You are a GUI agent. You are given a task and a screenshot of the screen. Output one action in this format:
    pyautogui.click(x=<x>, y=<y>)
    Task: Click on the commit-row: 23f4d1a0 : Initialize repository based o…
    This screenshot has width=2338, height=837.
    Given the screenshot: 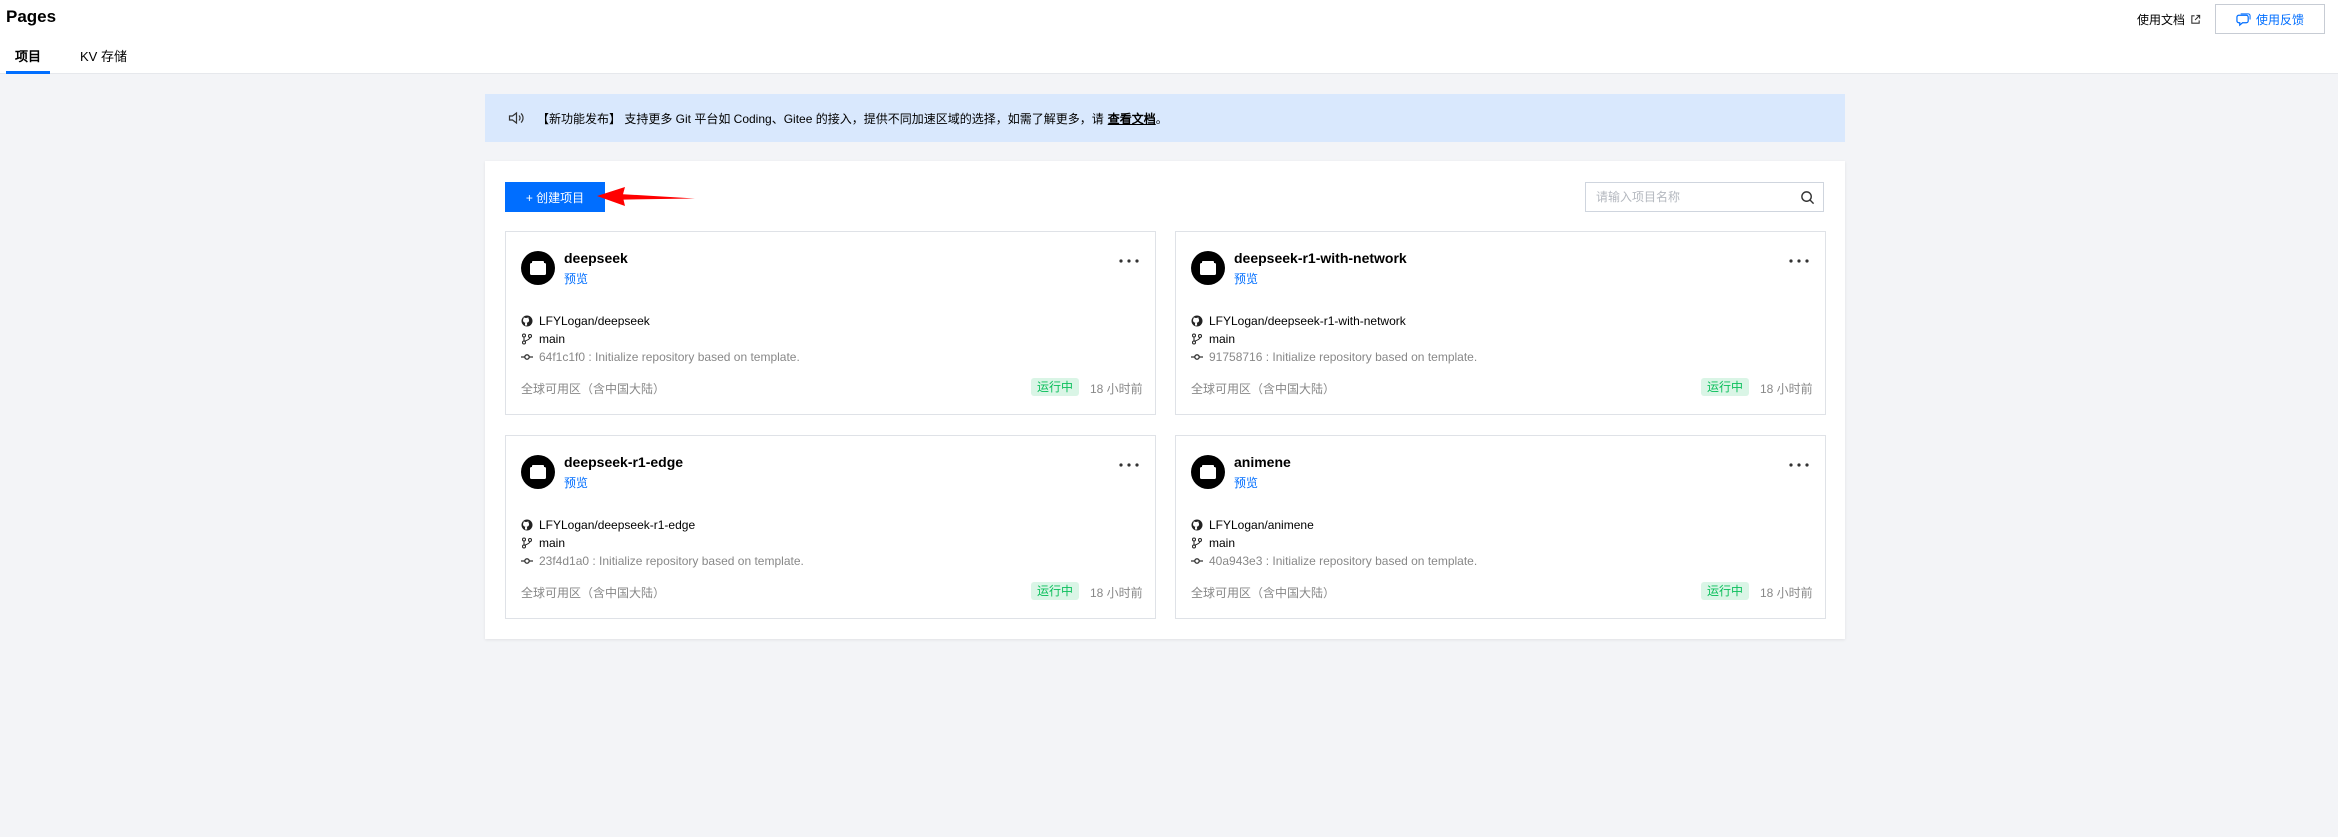 What is the action you would take?
    pyautogui.click(x=662, y=561)
    